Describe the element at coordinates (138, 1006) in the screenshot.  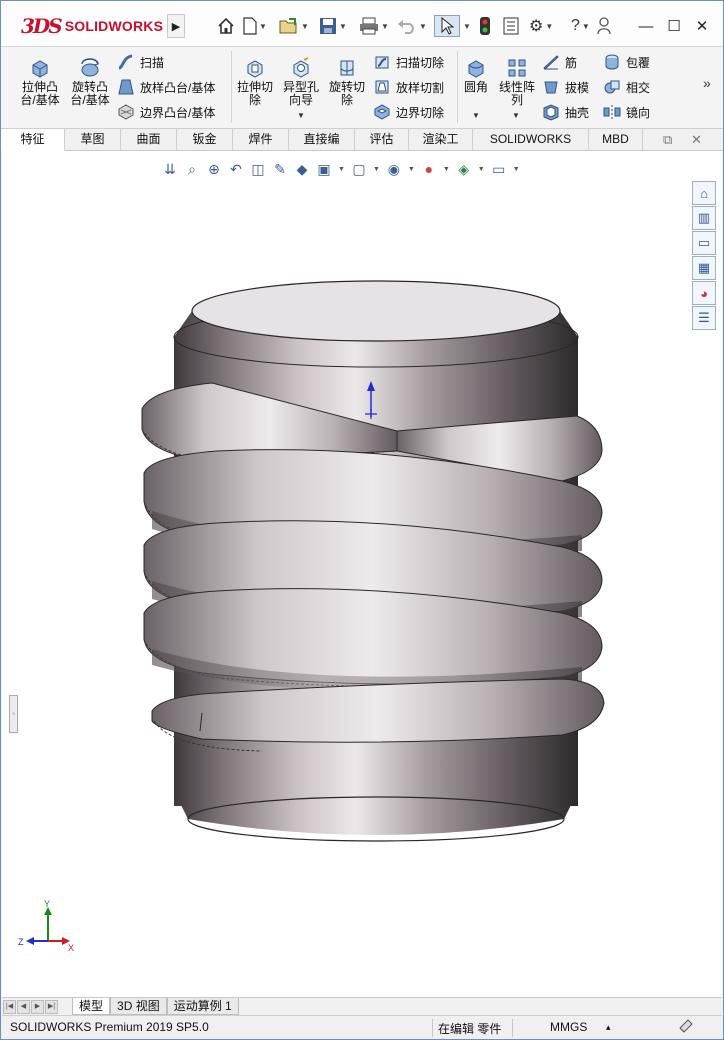
I see `tab-3d-views: 3D 视图` at that location.